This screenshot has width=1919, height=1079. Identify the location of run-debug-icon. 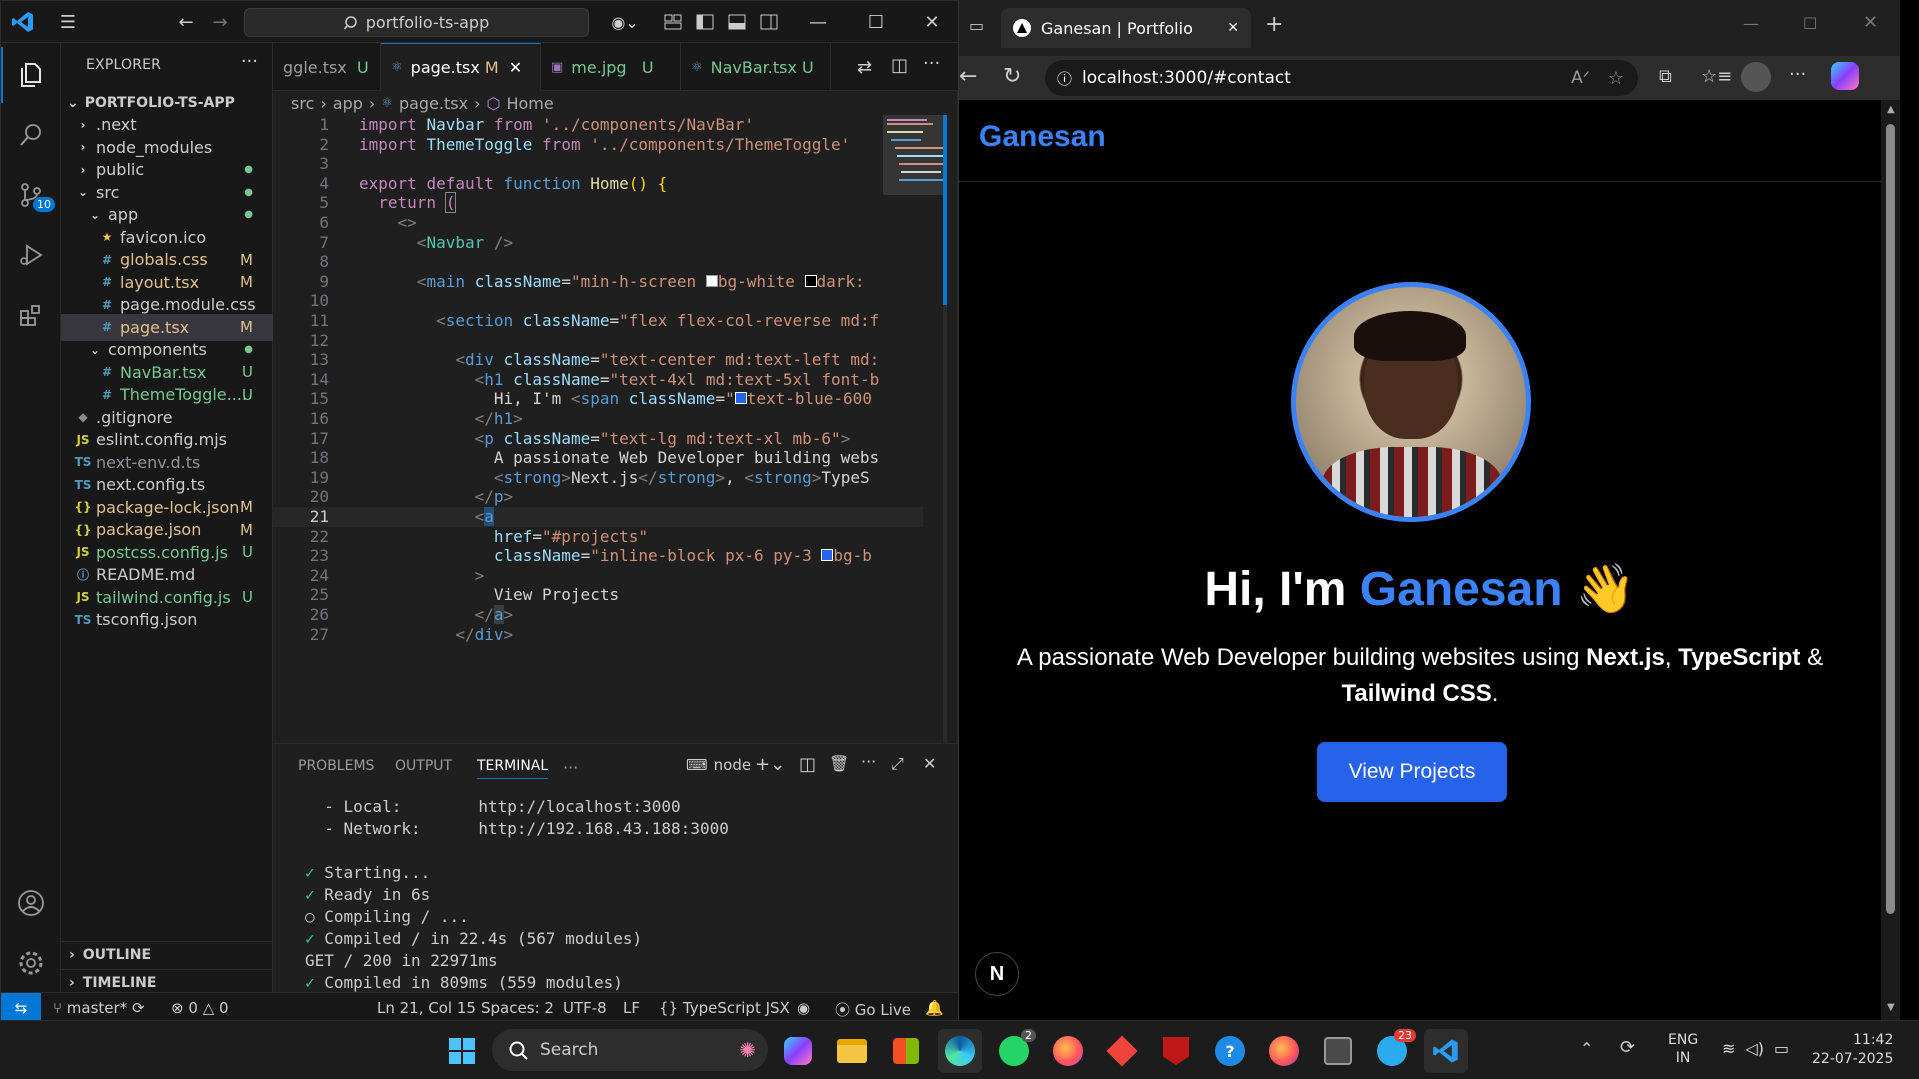
(31, 255).